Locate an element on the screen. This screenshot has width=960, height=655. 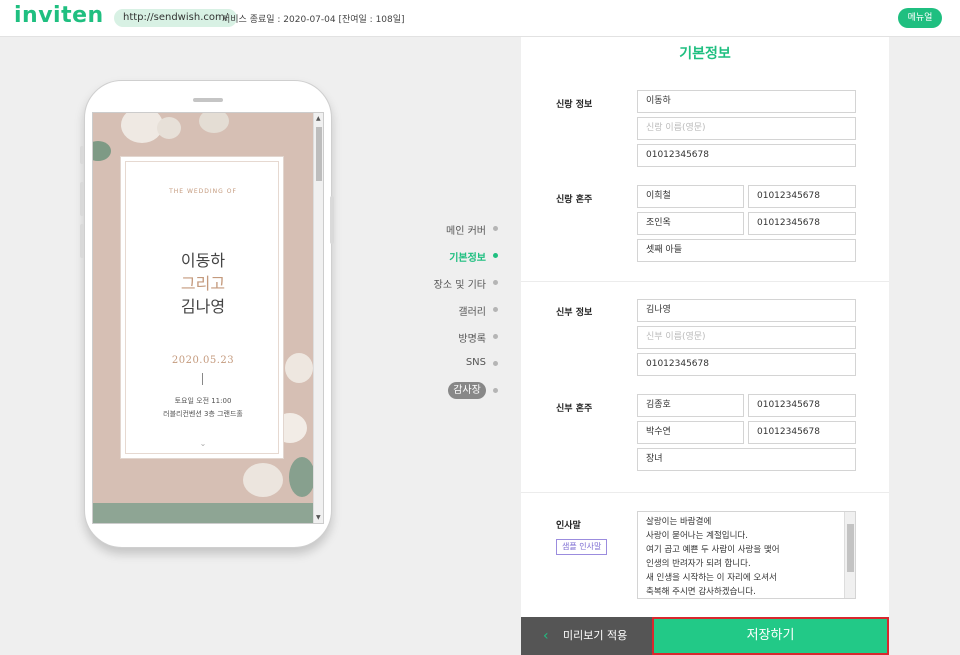
groom-parents-label: 신랑 혼주 is located at coordinates (574, 200).